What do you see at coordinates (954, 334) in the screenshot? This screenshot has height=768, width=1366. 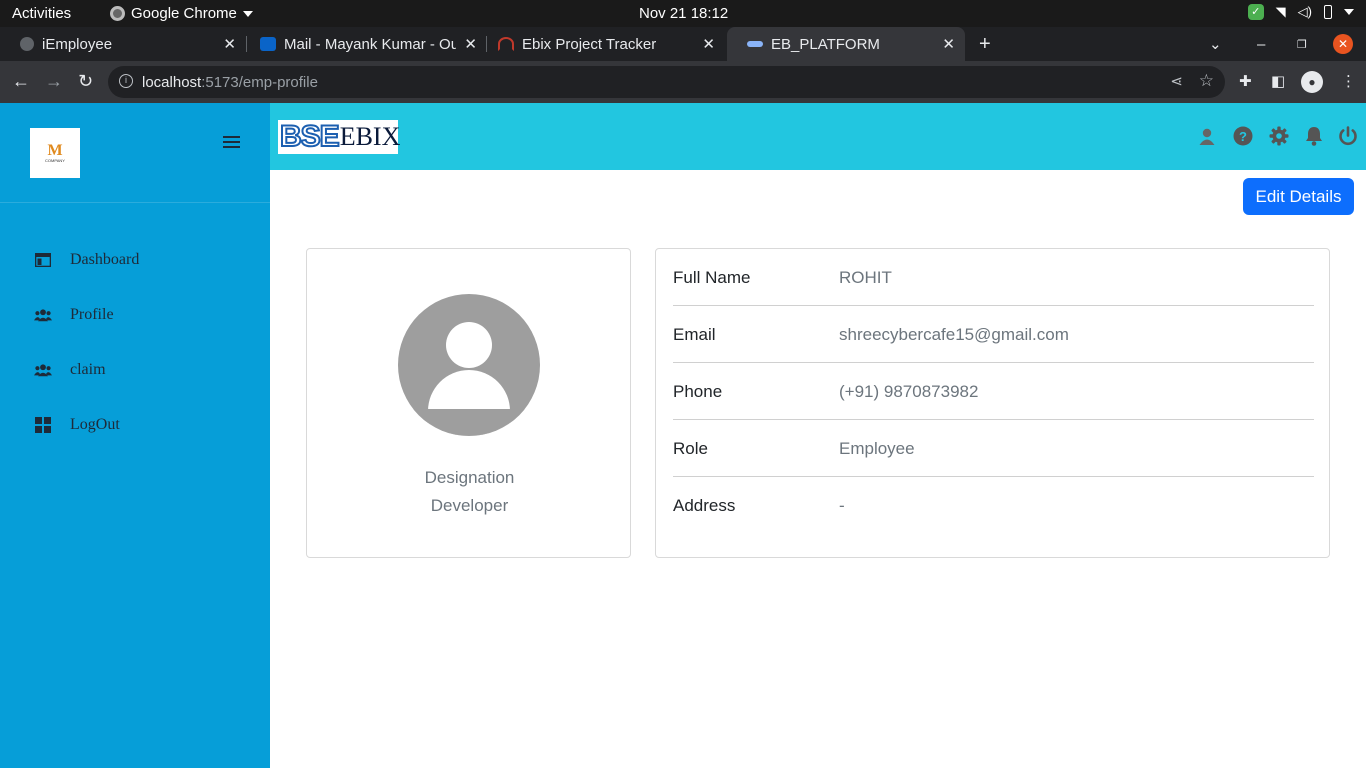 I see `detail-value: shreecybercafe15@gmail.com` at bounding box center [954, 334].